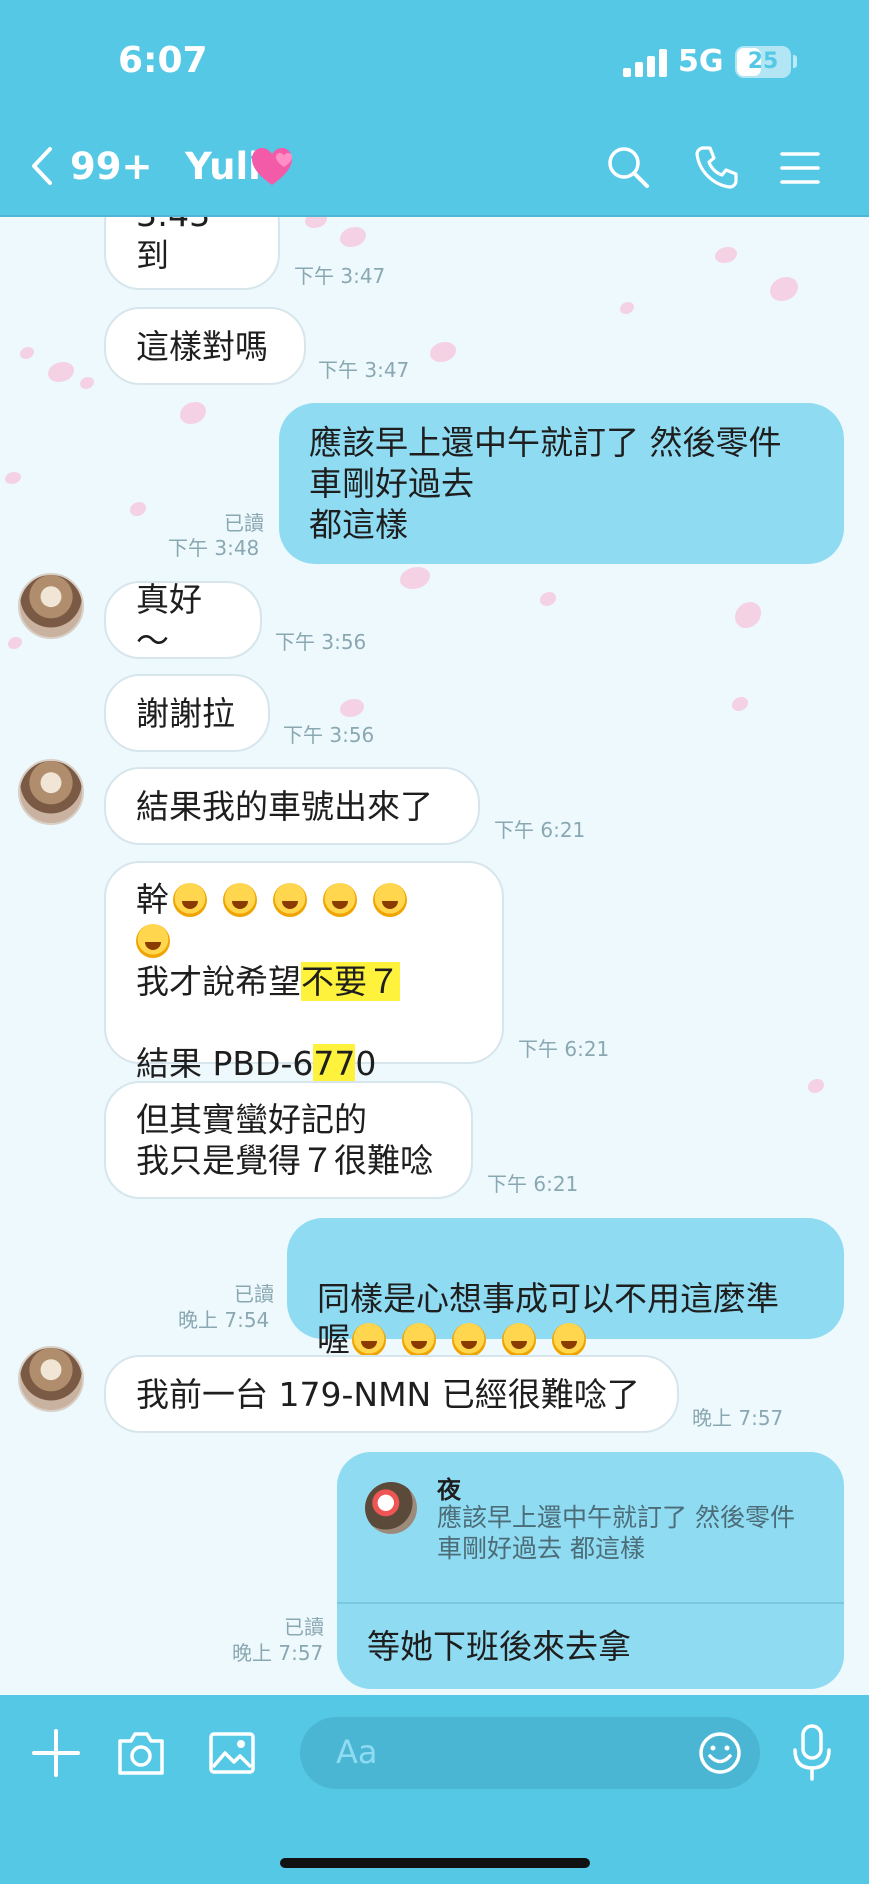  Describe the element at coordinates (42, 166) in the screenshot. I see `back-chevron-icon` at that location.